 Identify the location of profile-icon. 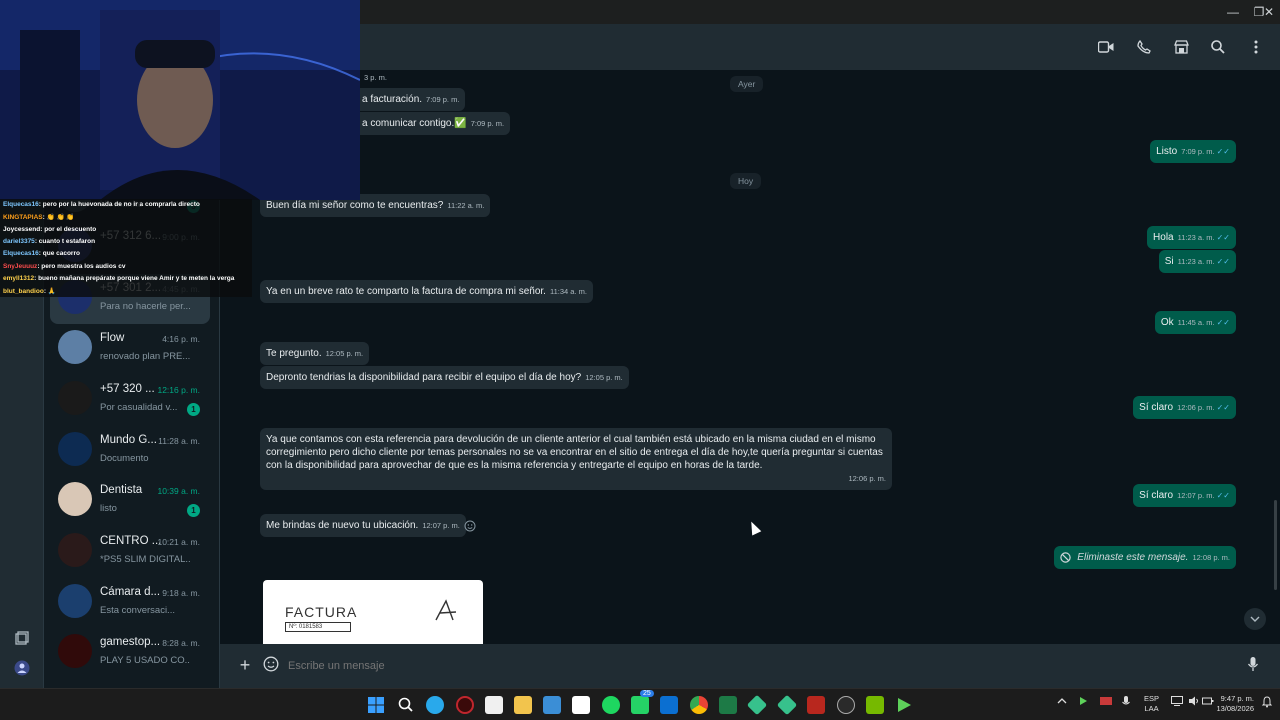
(22, 668).